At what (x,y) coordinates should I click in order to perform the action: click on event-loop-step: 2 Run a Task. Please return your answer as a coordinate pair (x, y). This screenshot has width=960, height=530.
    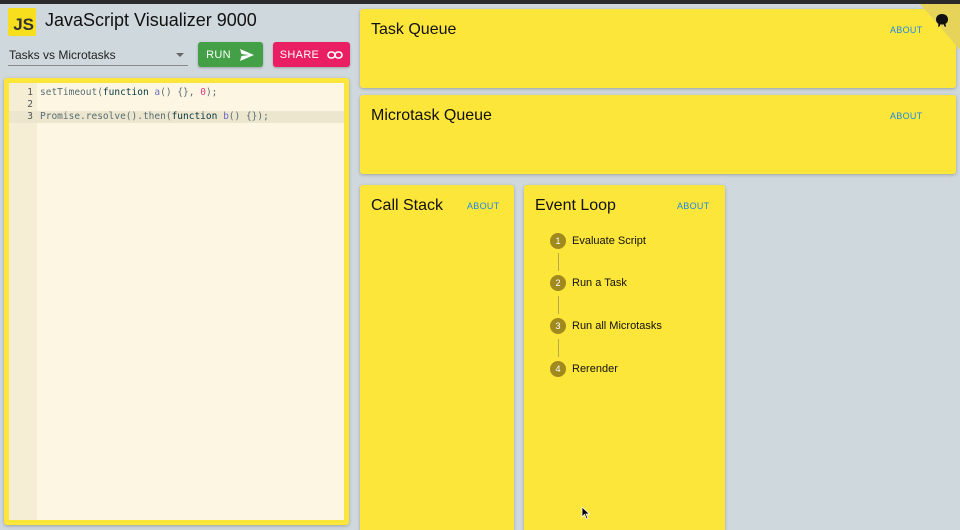
    Looking at the image, I should click on (588, 283).